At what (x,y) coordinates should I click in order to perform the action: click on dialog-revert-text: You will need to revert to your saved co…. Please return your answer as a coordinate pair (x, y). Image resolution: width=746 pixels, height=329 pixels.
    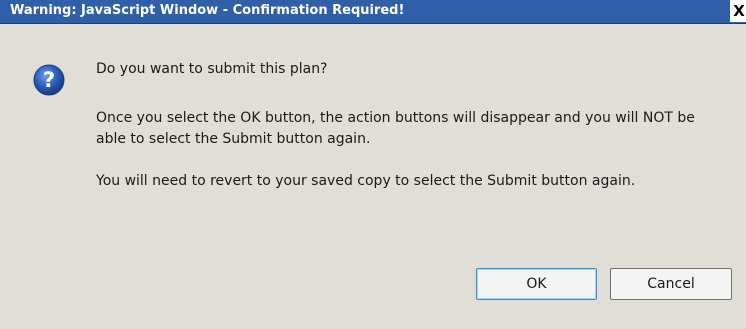
    Looking at the image, I should click on (366, 181).